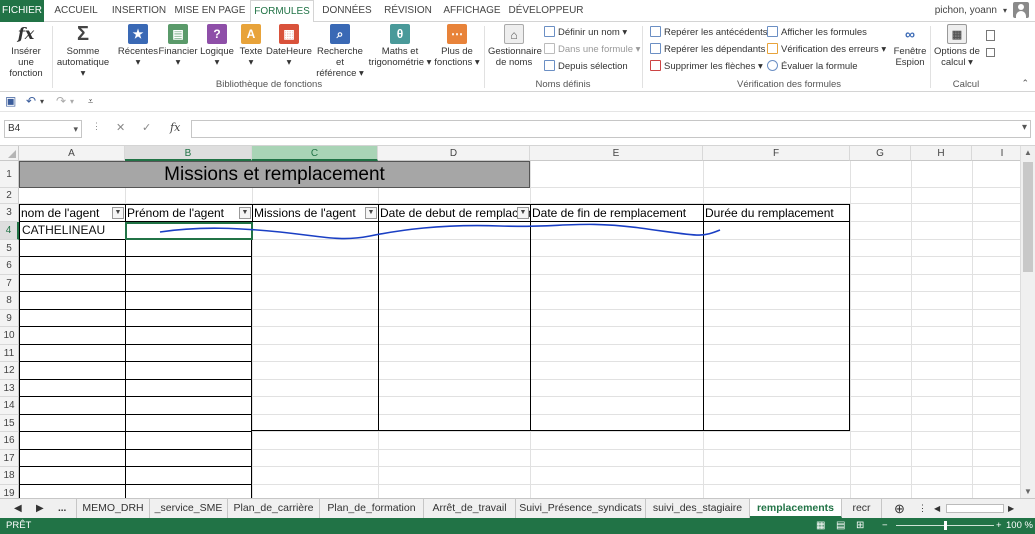 Image resolution: width=1035 pixels, height=534 pixels. I want to click on more-dots-icon: ⋯, so click(457, 34).